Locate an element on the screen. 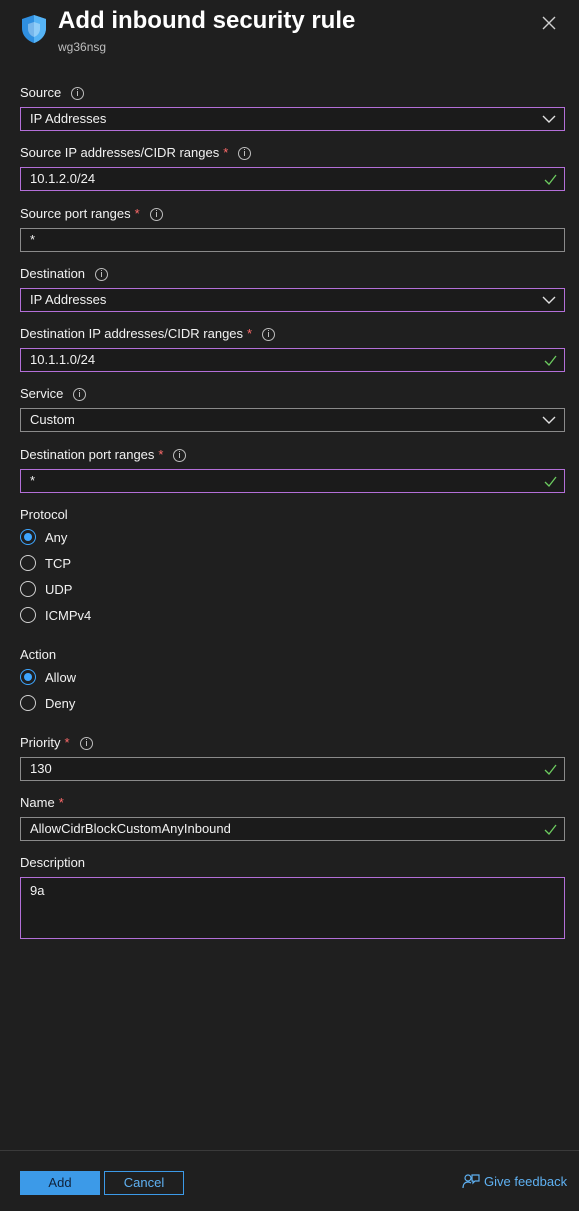 The image size is (579, 1211). page-subtitle: wg36nsg is located at coordinates (82, 47).